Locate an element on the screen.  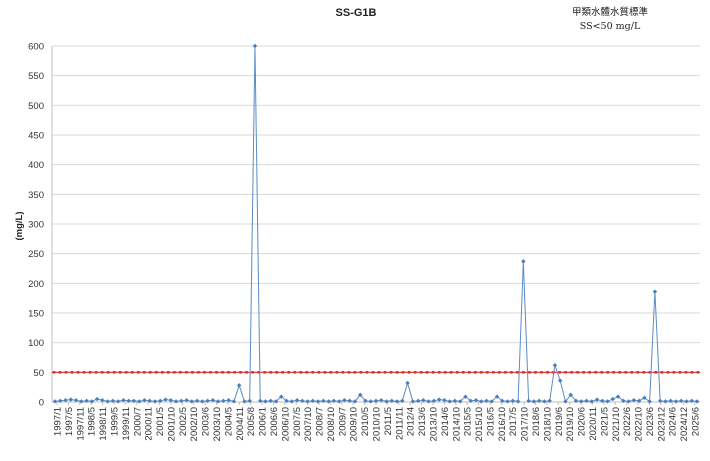
x-tick-label: 2005/8 is located at coordinates (251, 421).